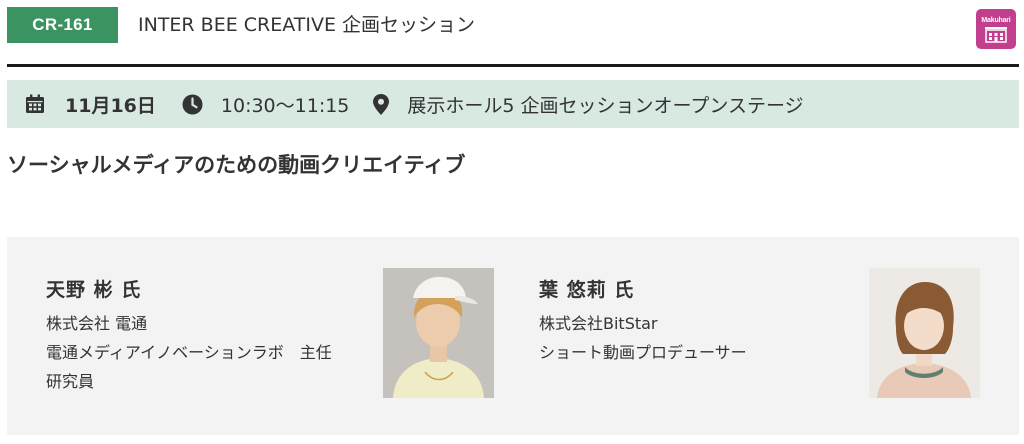 The height and width of the screenshot is (444, 1024). What do you see at coordinates (598, 323) in the screenshot?
I see `speaker-affiliation: 株式会社BitStar` at bounding box center [598, 323].